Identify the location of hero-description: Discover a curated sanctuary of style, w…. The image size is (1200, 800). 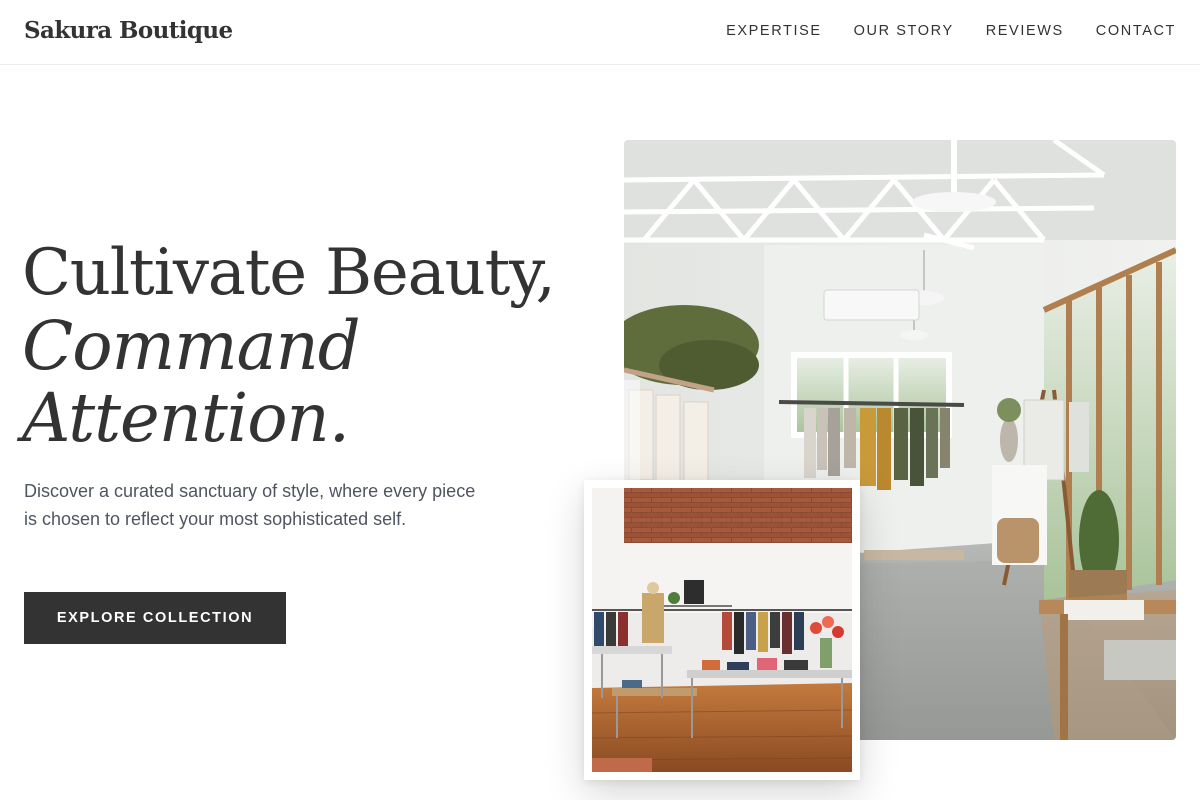
(250, 505).